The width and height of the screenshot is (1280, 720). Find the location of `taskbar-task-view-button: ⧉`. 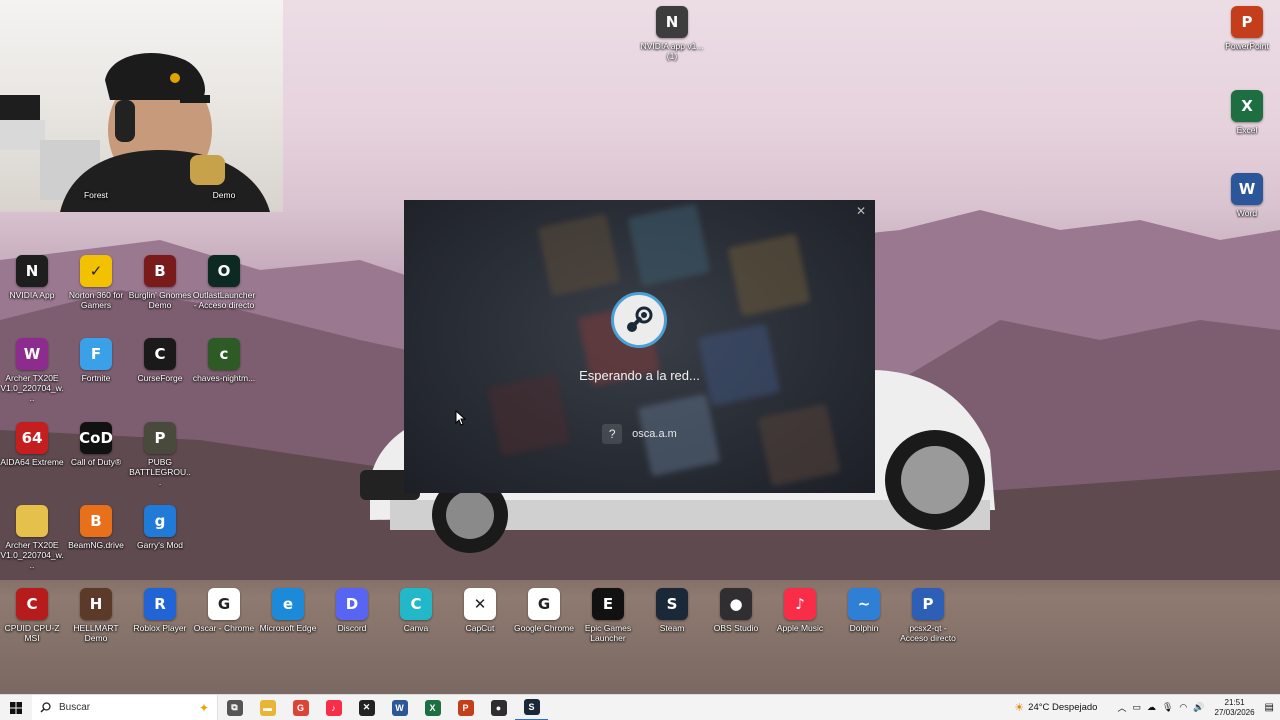

taskbar-task-view-button: ⧉ is located at coordinates (234, 707).